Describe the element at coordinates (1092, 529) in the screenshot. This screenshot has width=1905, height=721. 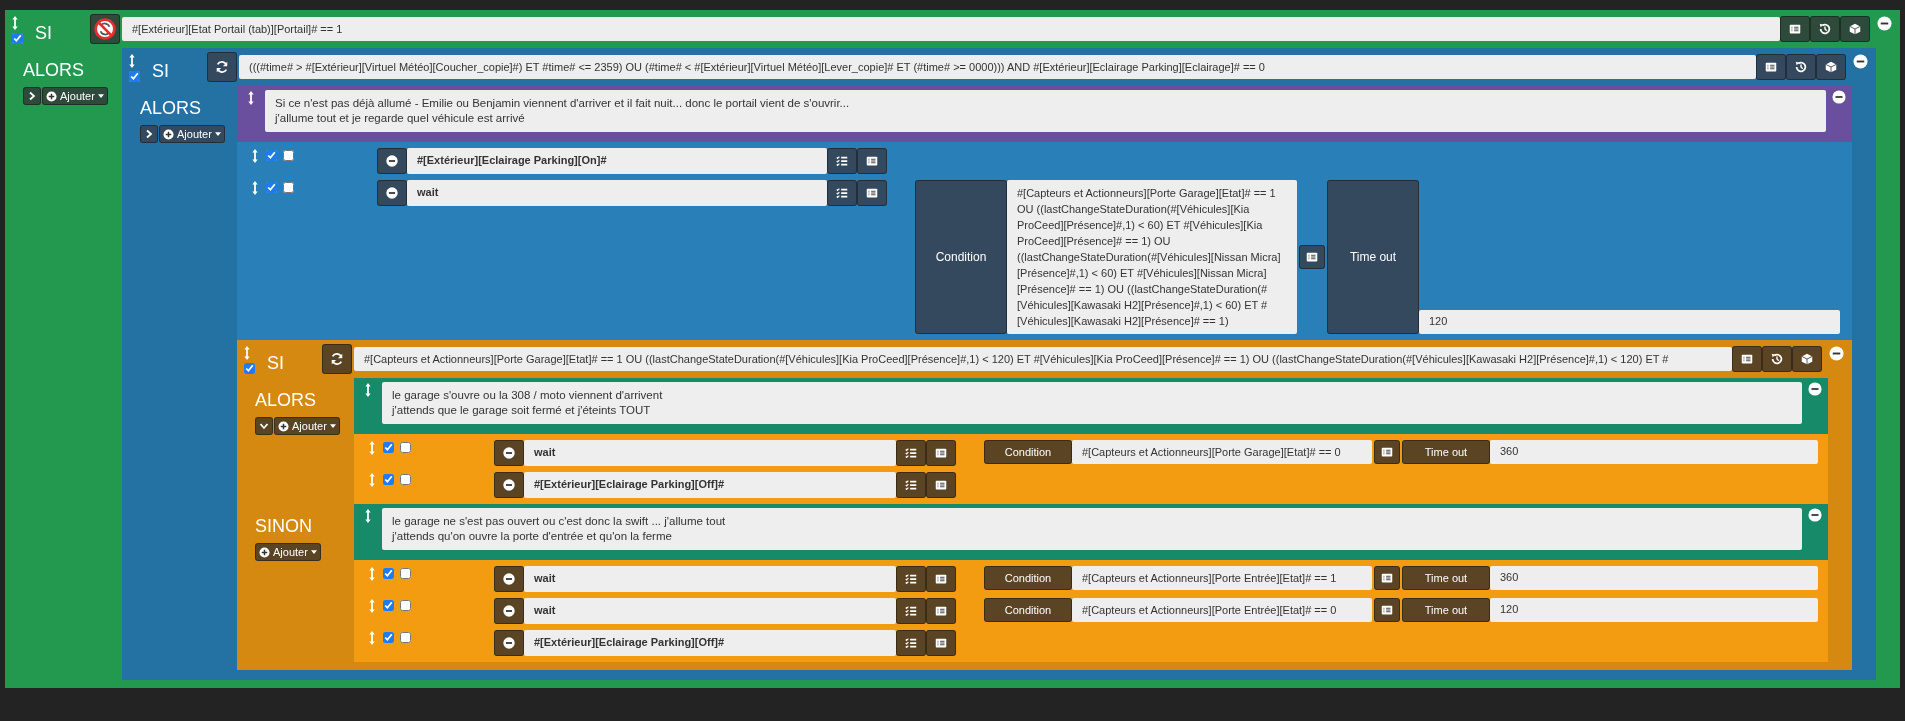
I see `comment-field: le garage ne s'est pas ouvert ou c'est donc la swift ... j'allume tout j'attends qu'on ouvre la porte d'entrée et qu'on la ferme` at that location.